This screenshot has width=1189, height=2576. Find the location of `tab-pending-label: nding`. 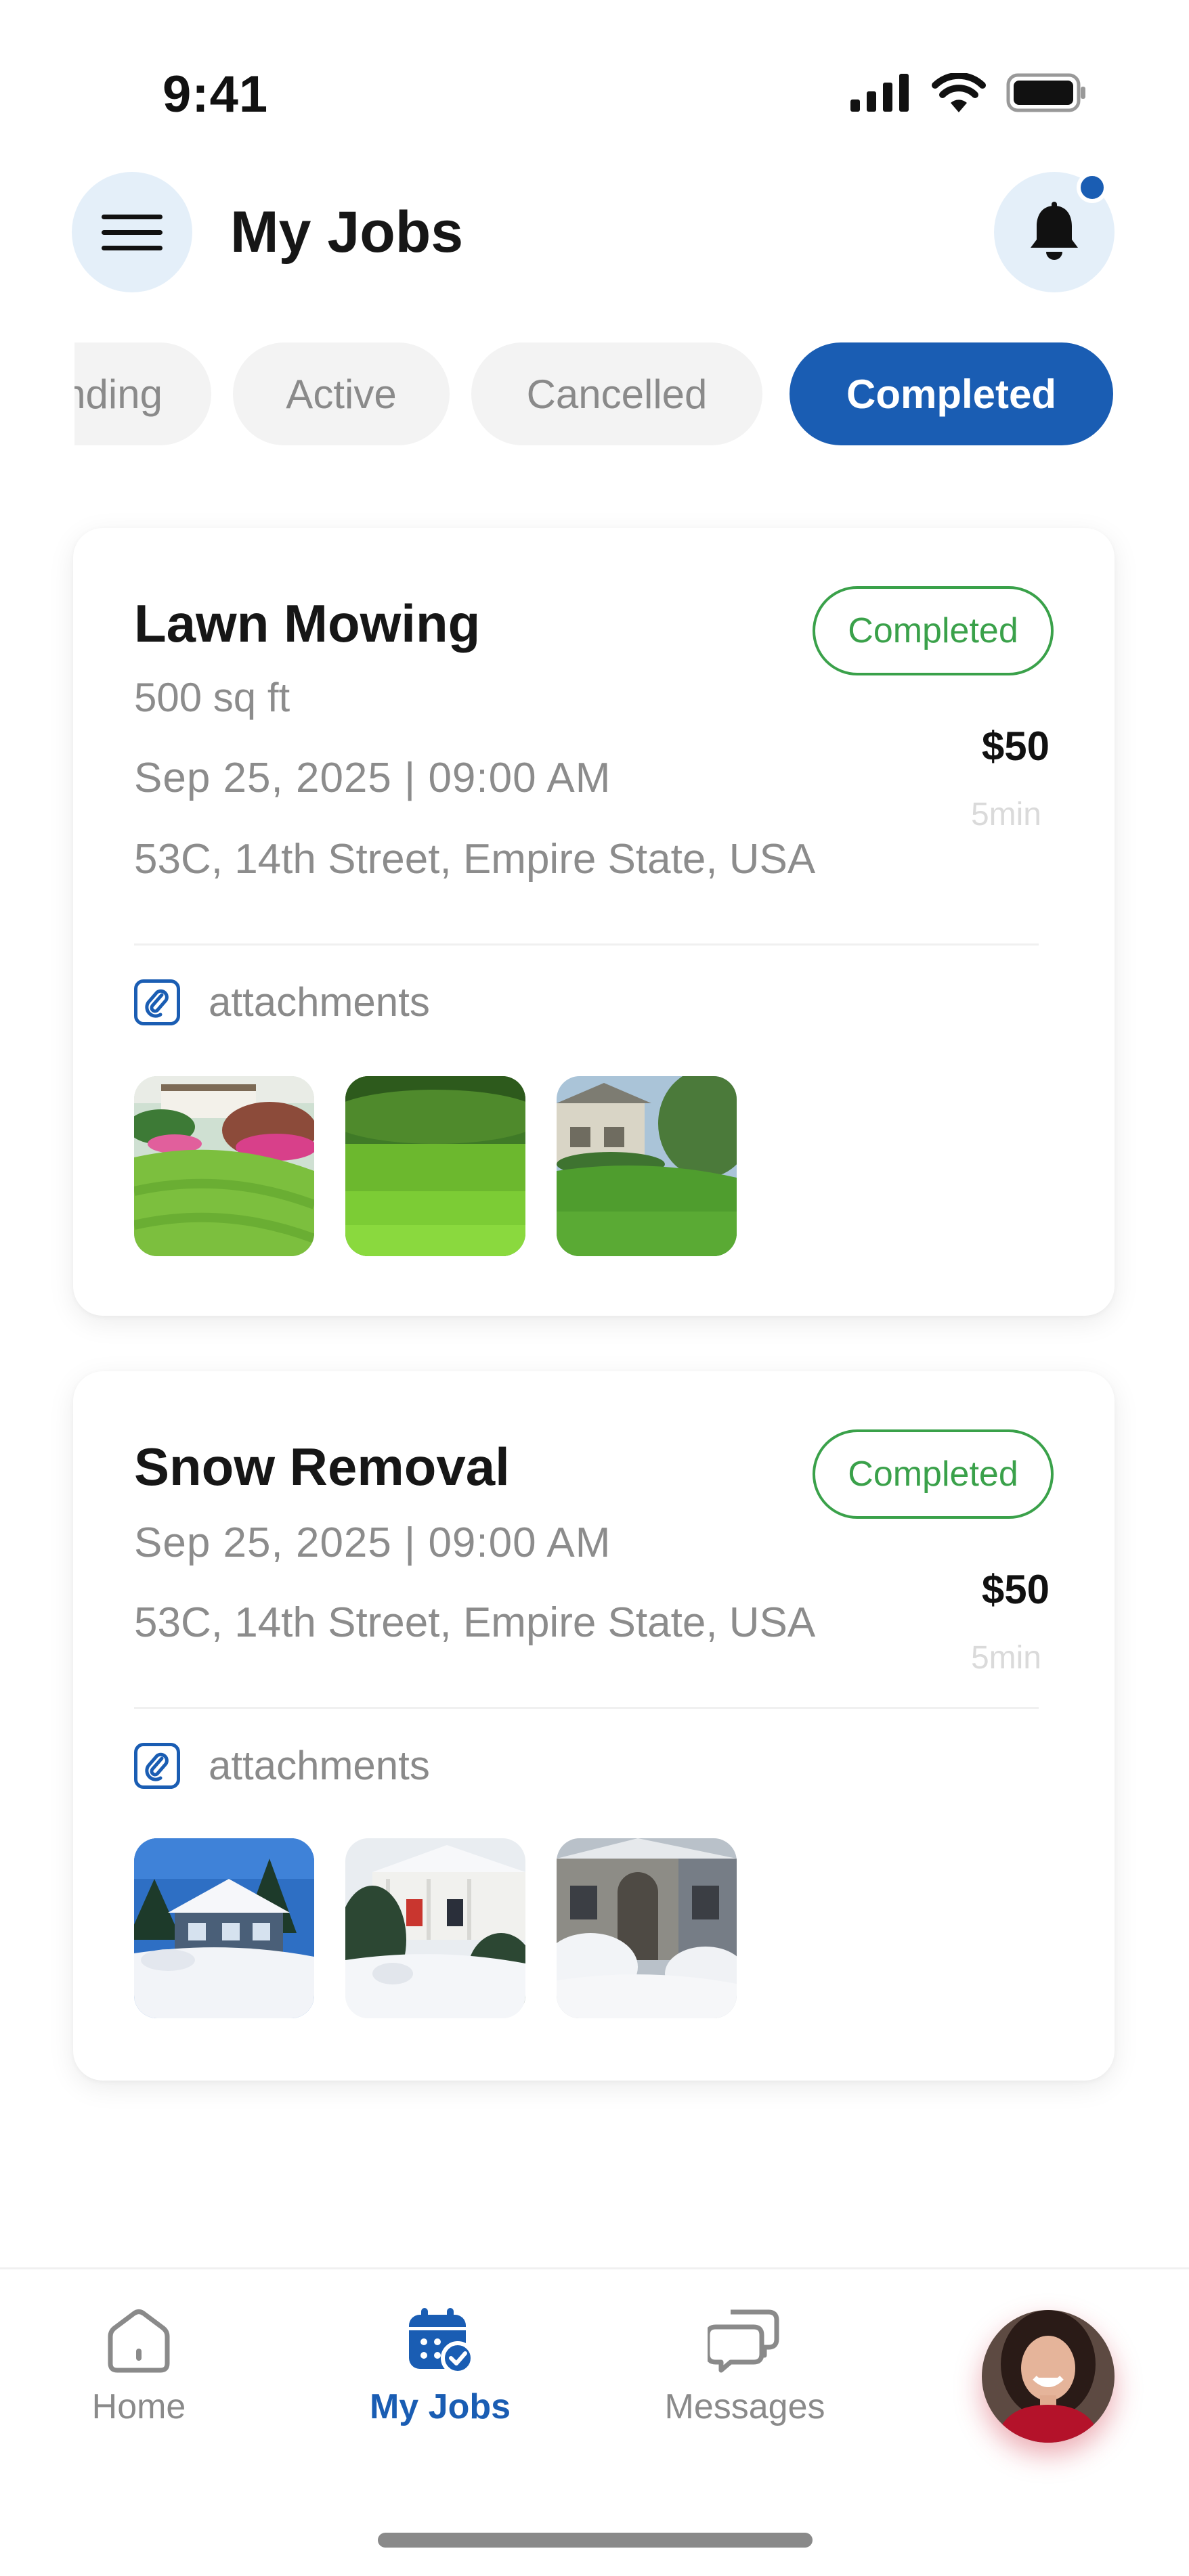

tab-pending-label: nding is located at coordinates (113, 394).